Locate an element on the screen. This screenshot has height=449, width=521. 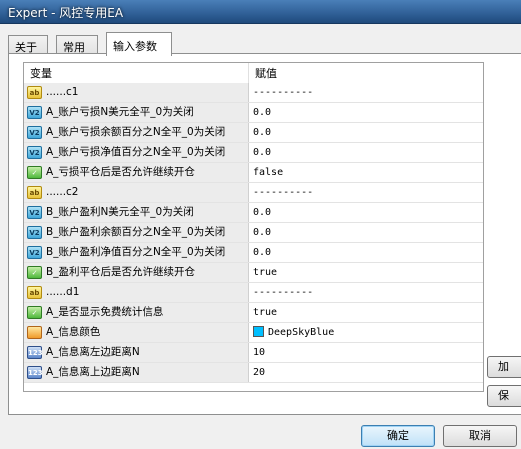
param-name-cell: ✓ A_是否显示免费统计信息 is located at coordinates (136, 312).